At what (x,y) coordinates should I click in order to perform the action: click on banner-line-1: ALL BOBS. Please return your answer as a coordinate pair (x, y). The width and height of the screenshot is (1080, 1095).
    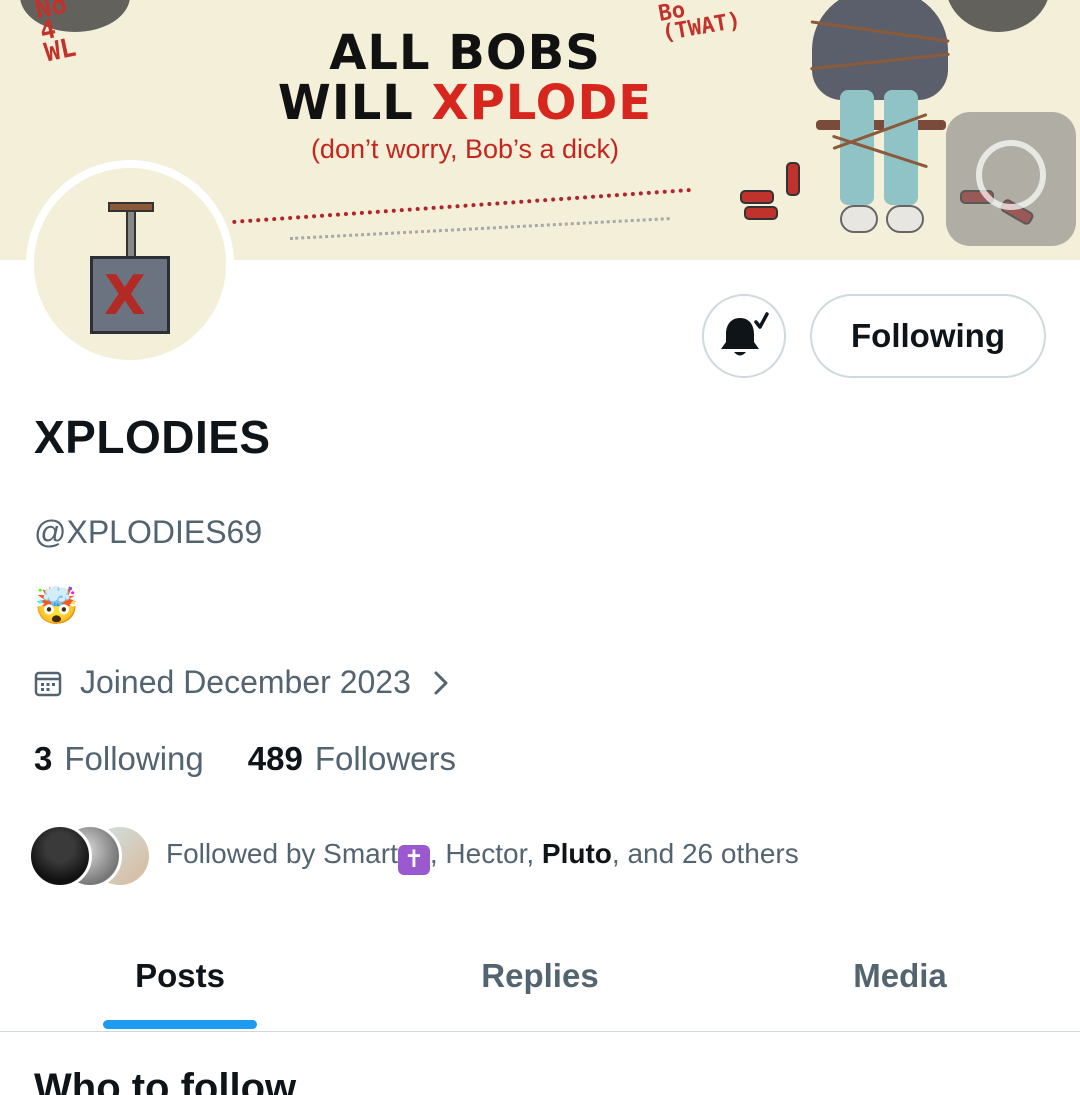
    Looking at the image, I should click on (465, 53).